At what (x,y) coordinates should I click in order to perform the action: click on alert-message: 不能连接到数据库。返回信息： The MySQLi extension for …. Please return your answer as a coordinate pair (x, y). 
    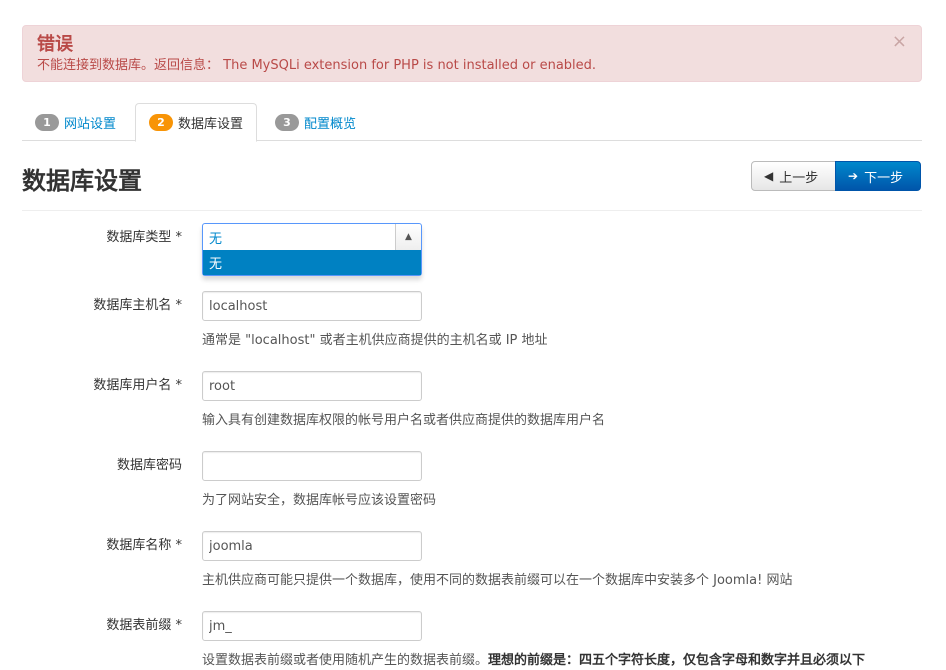
    Looking at the image, I should click on (317, 65).